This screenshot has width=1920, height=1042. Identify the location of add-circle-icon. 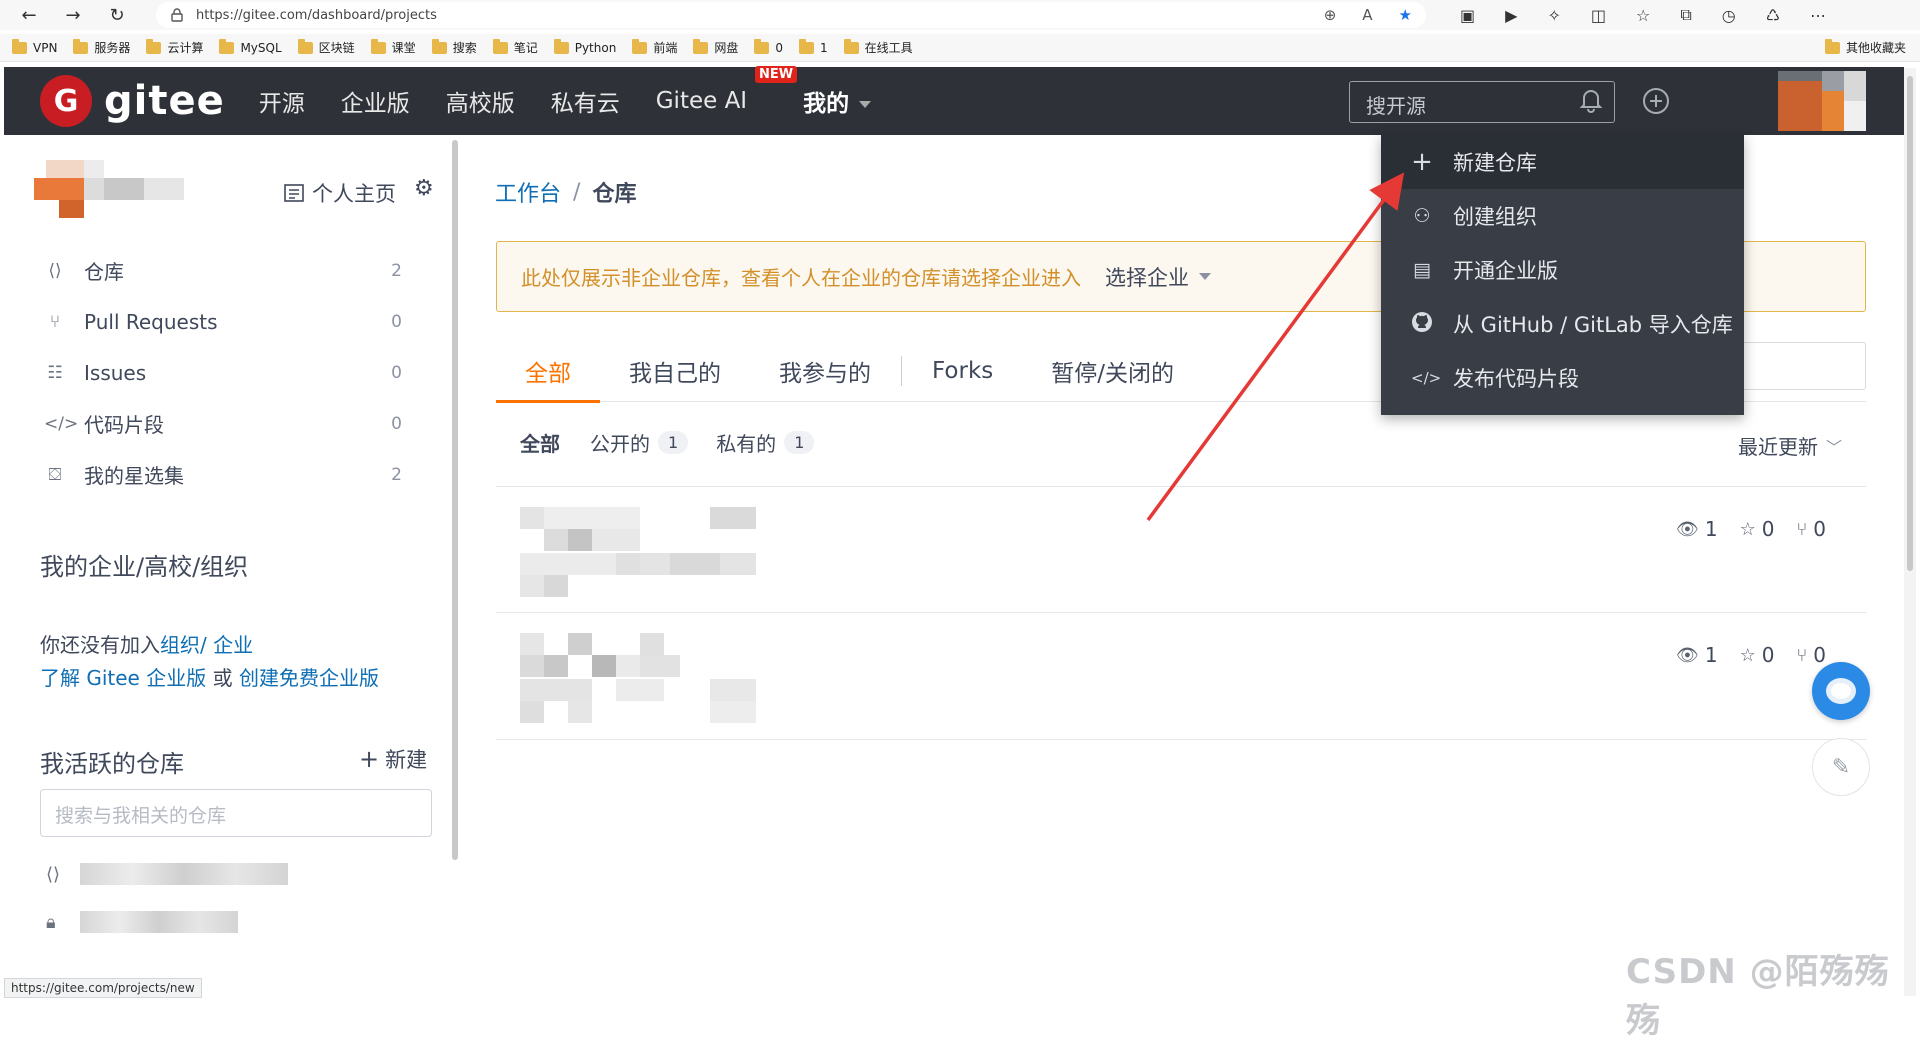
(1656, 101).